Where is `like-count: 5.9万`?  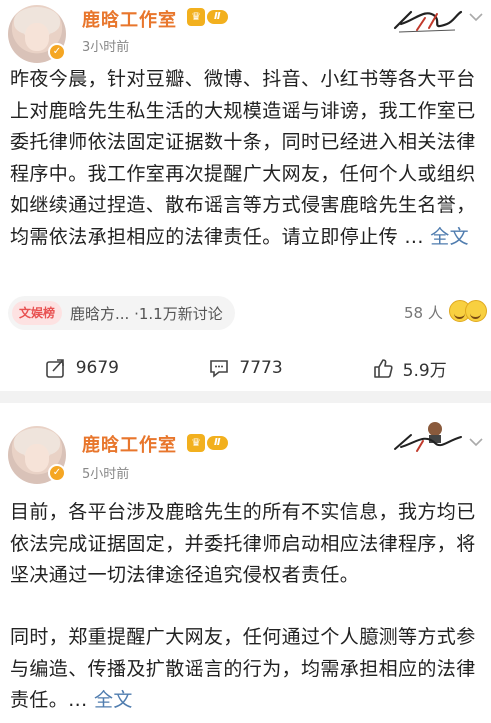 like-count: 5.9万 is located at coordinates (424, 370).